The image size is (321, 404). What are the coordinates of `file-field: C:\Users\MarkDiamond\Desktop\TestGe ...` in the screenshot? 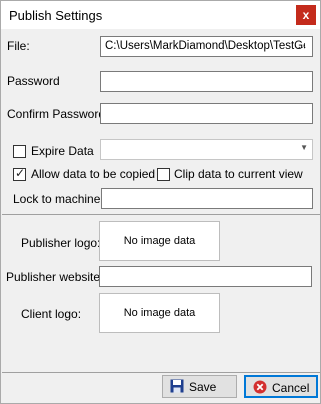 It's located at (206, 46).